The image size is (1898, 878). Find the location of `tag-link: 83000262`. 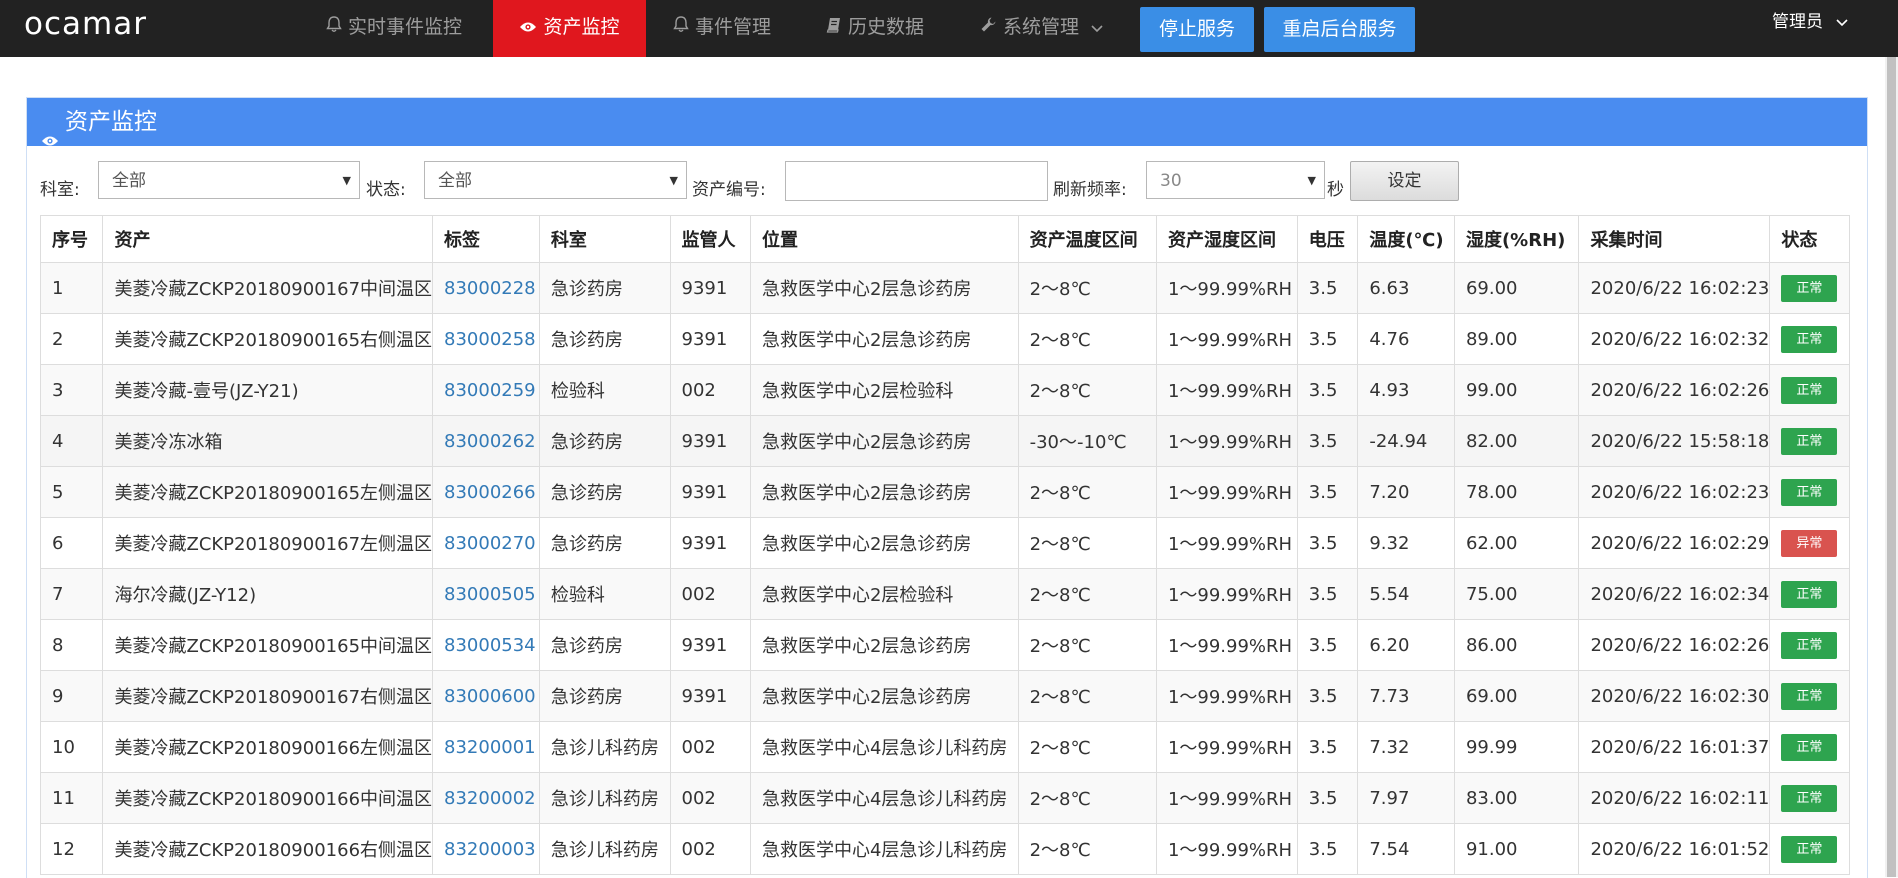

tag-link: 83000262 is located at coordinates (490, 441).